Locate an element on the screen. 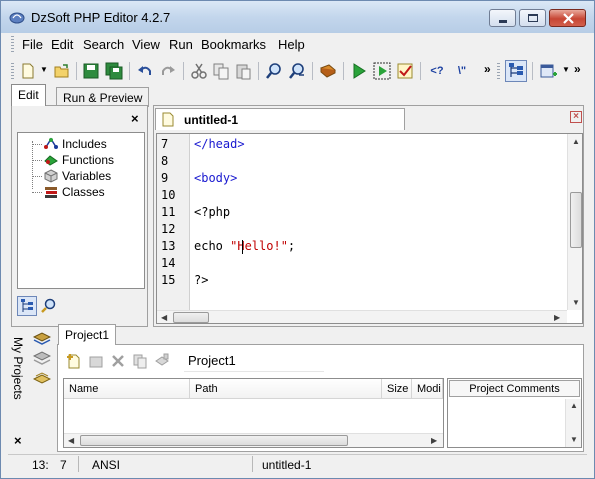 The image size is (595, 479). tree-view-toggle is located at coordinates (516, 71).